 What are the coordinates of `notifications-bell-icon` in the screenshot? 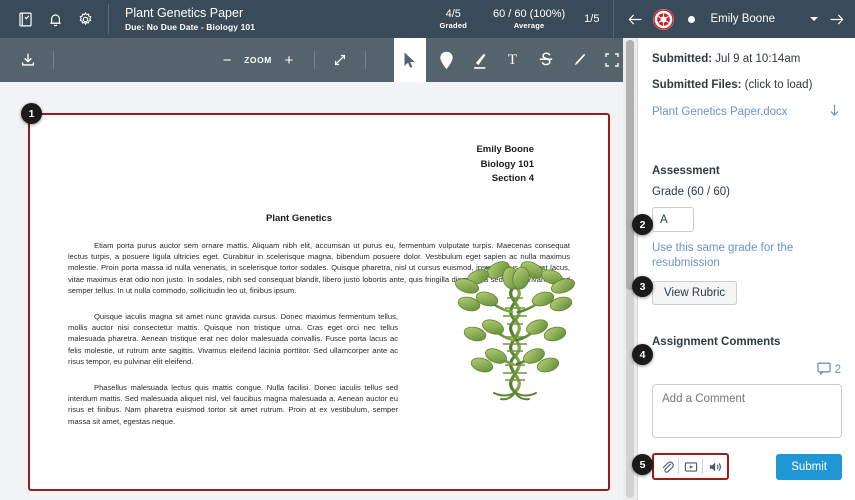 It's located at (55, 19).